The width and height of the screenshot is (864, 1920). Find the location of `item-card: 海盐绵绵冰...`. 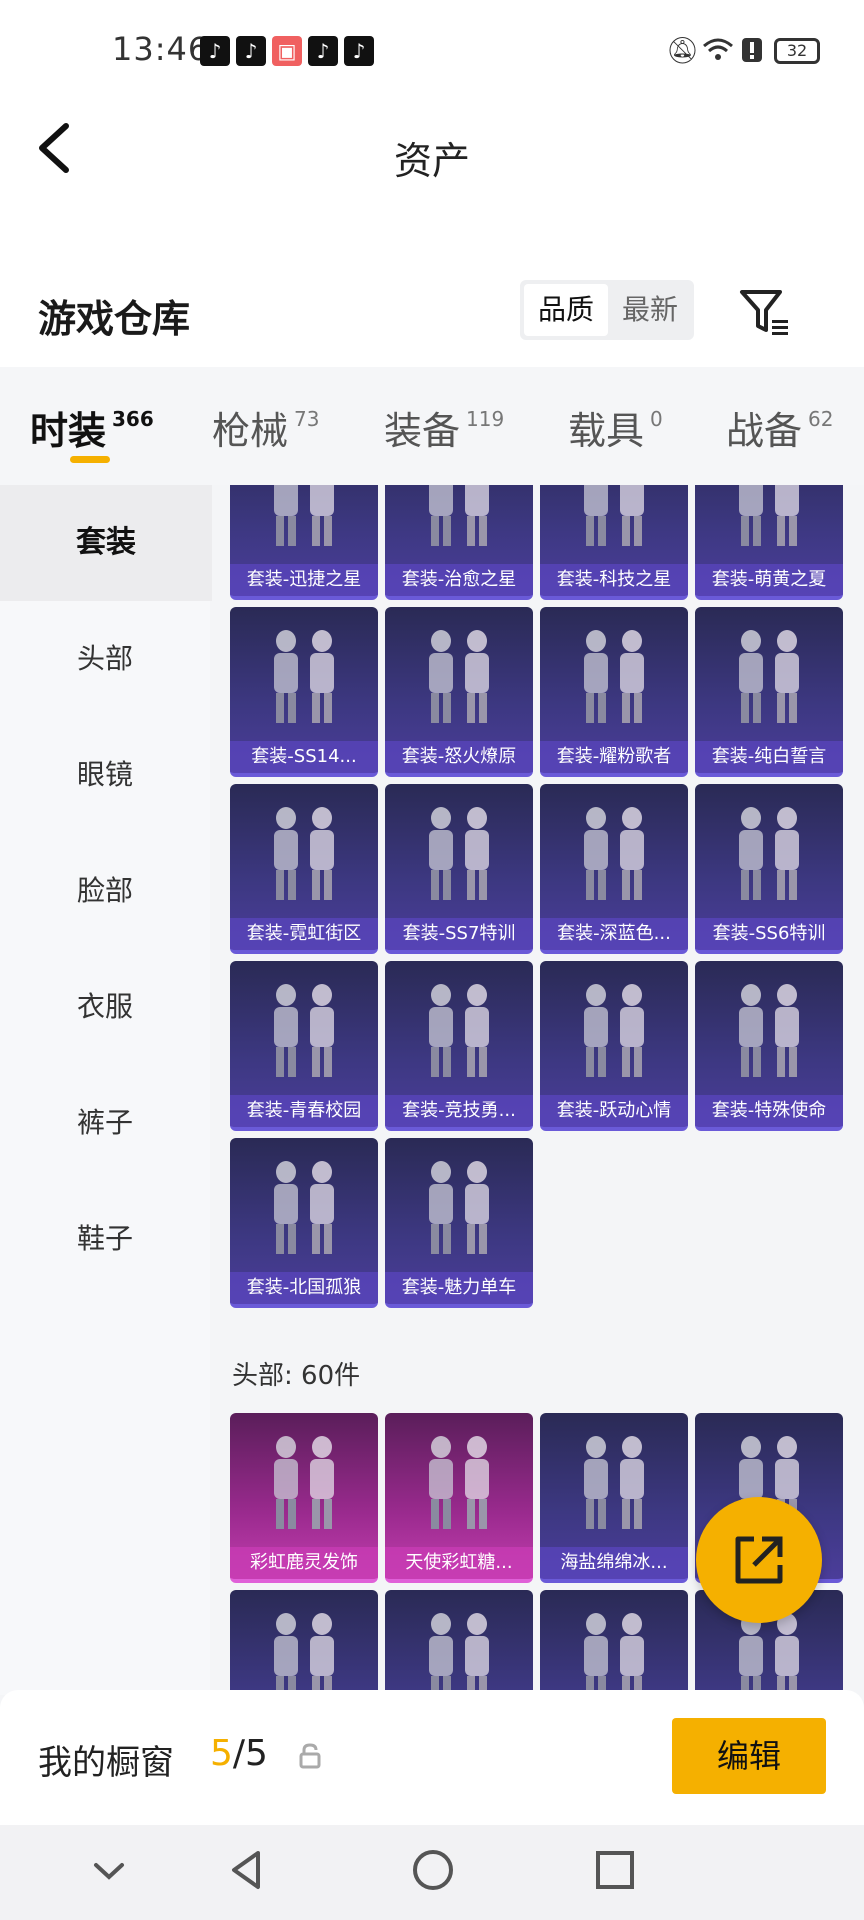

item-card: 海盐绵绵冰... is located at coordinates (614, 1498).